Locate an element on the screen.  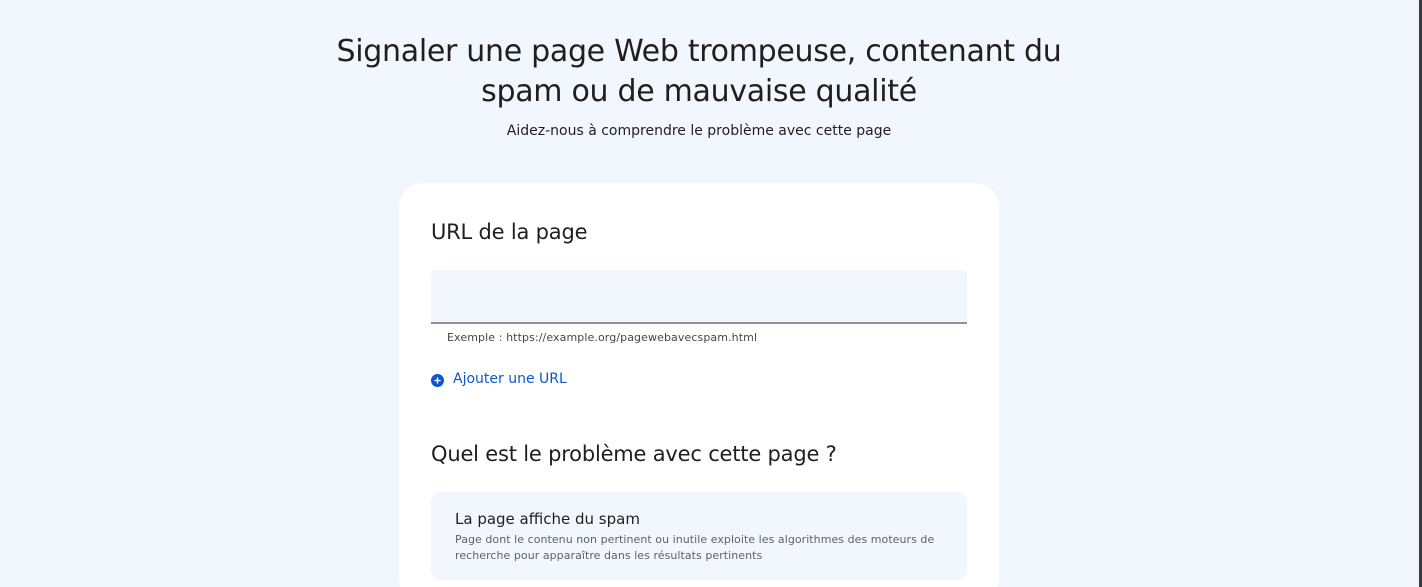
page-url-input is located at coordinates (699, 297).